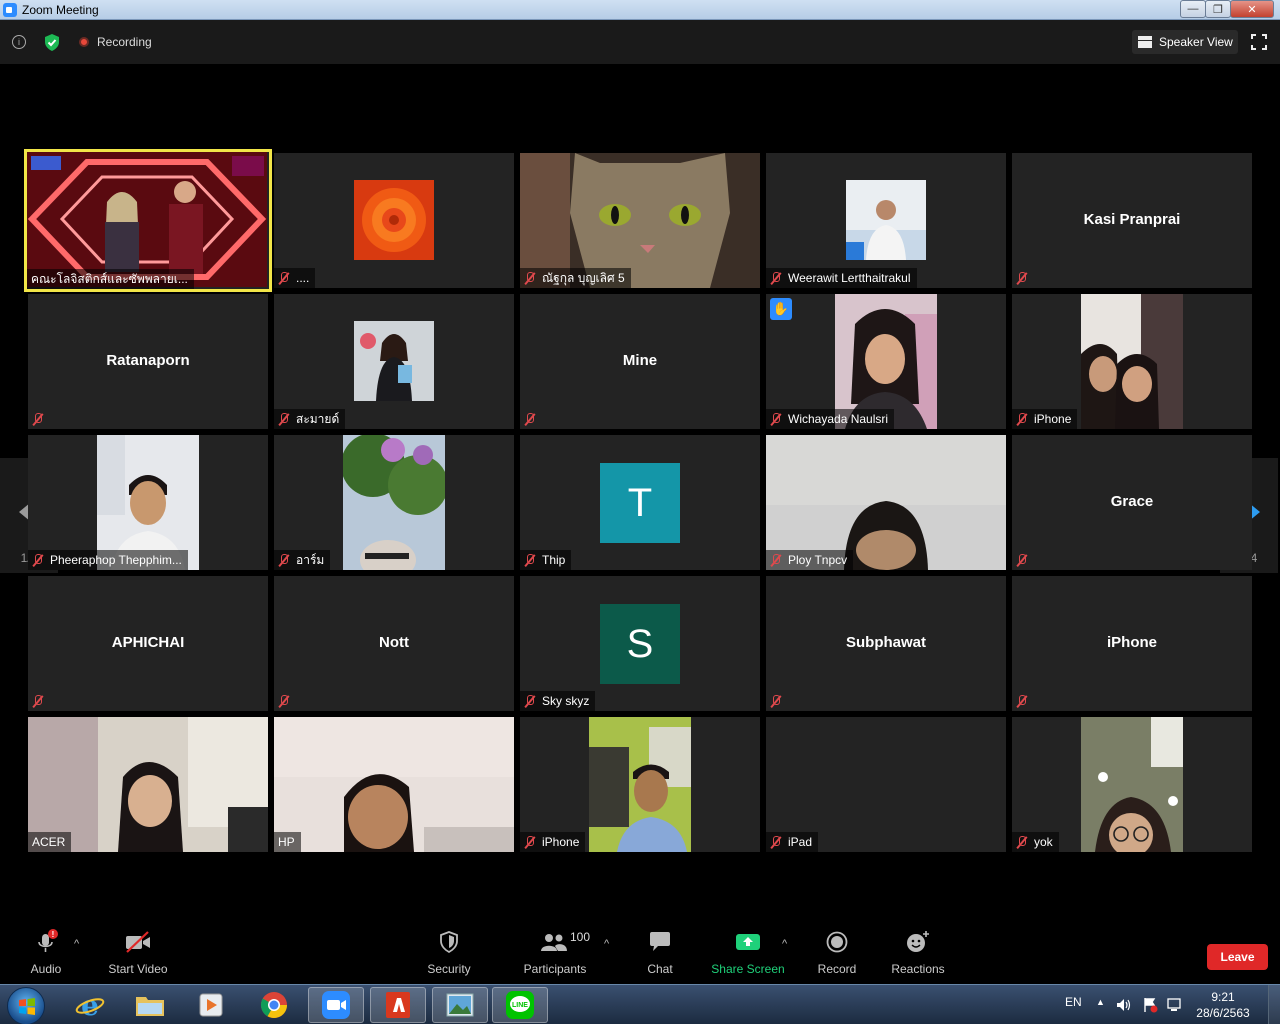  I want to click on participant-tile: สะมายด์, so click(394, 361).